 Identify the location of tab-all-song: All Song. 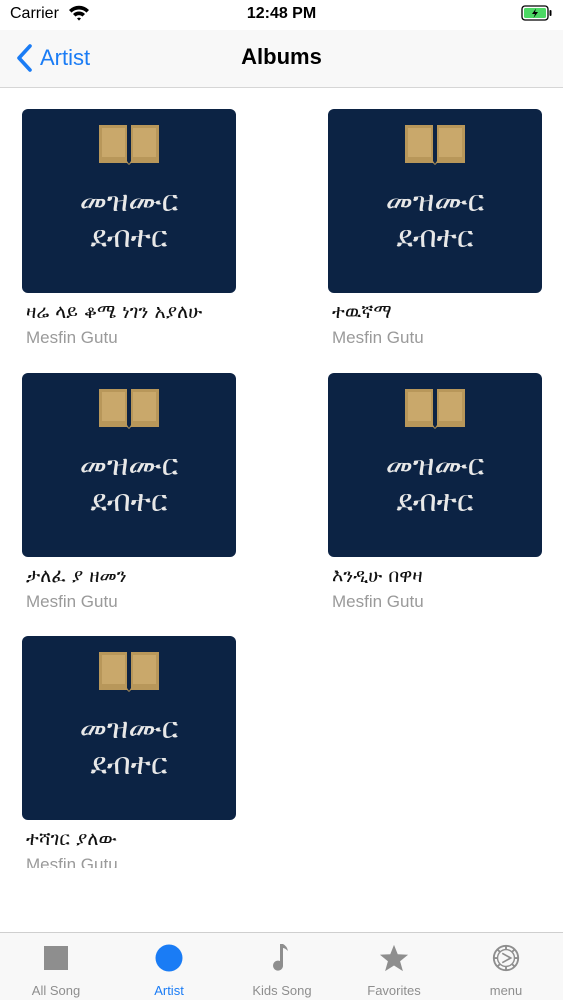
(56, 966).